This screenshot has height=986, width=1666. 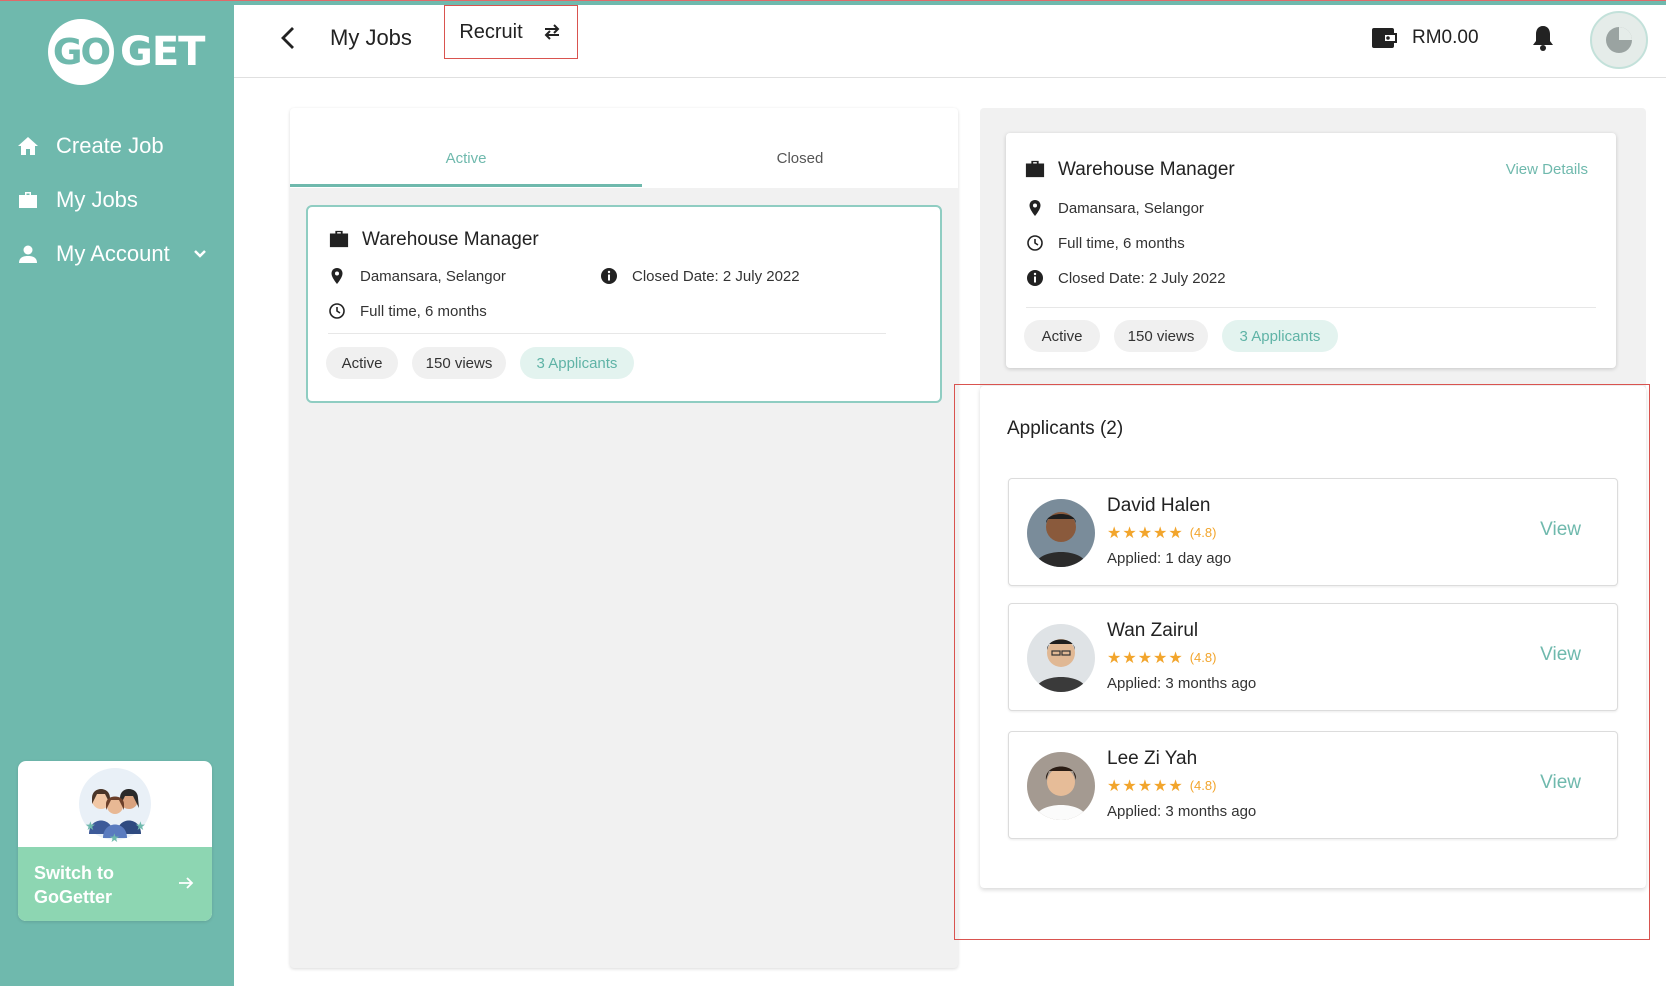 I want to click on applicant-name: Lee Zi Yah, so click(x=1152, y=758).